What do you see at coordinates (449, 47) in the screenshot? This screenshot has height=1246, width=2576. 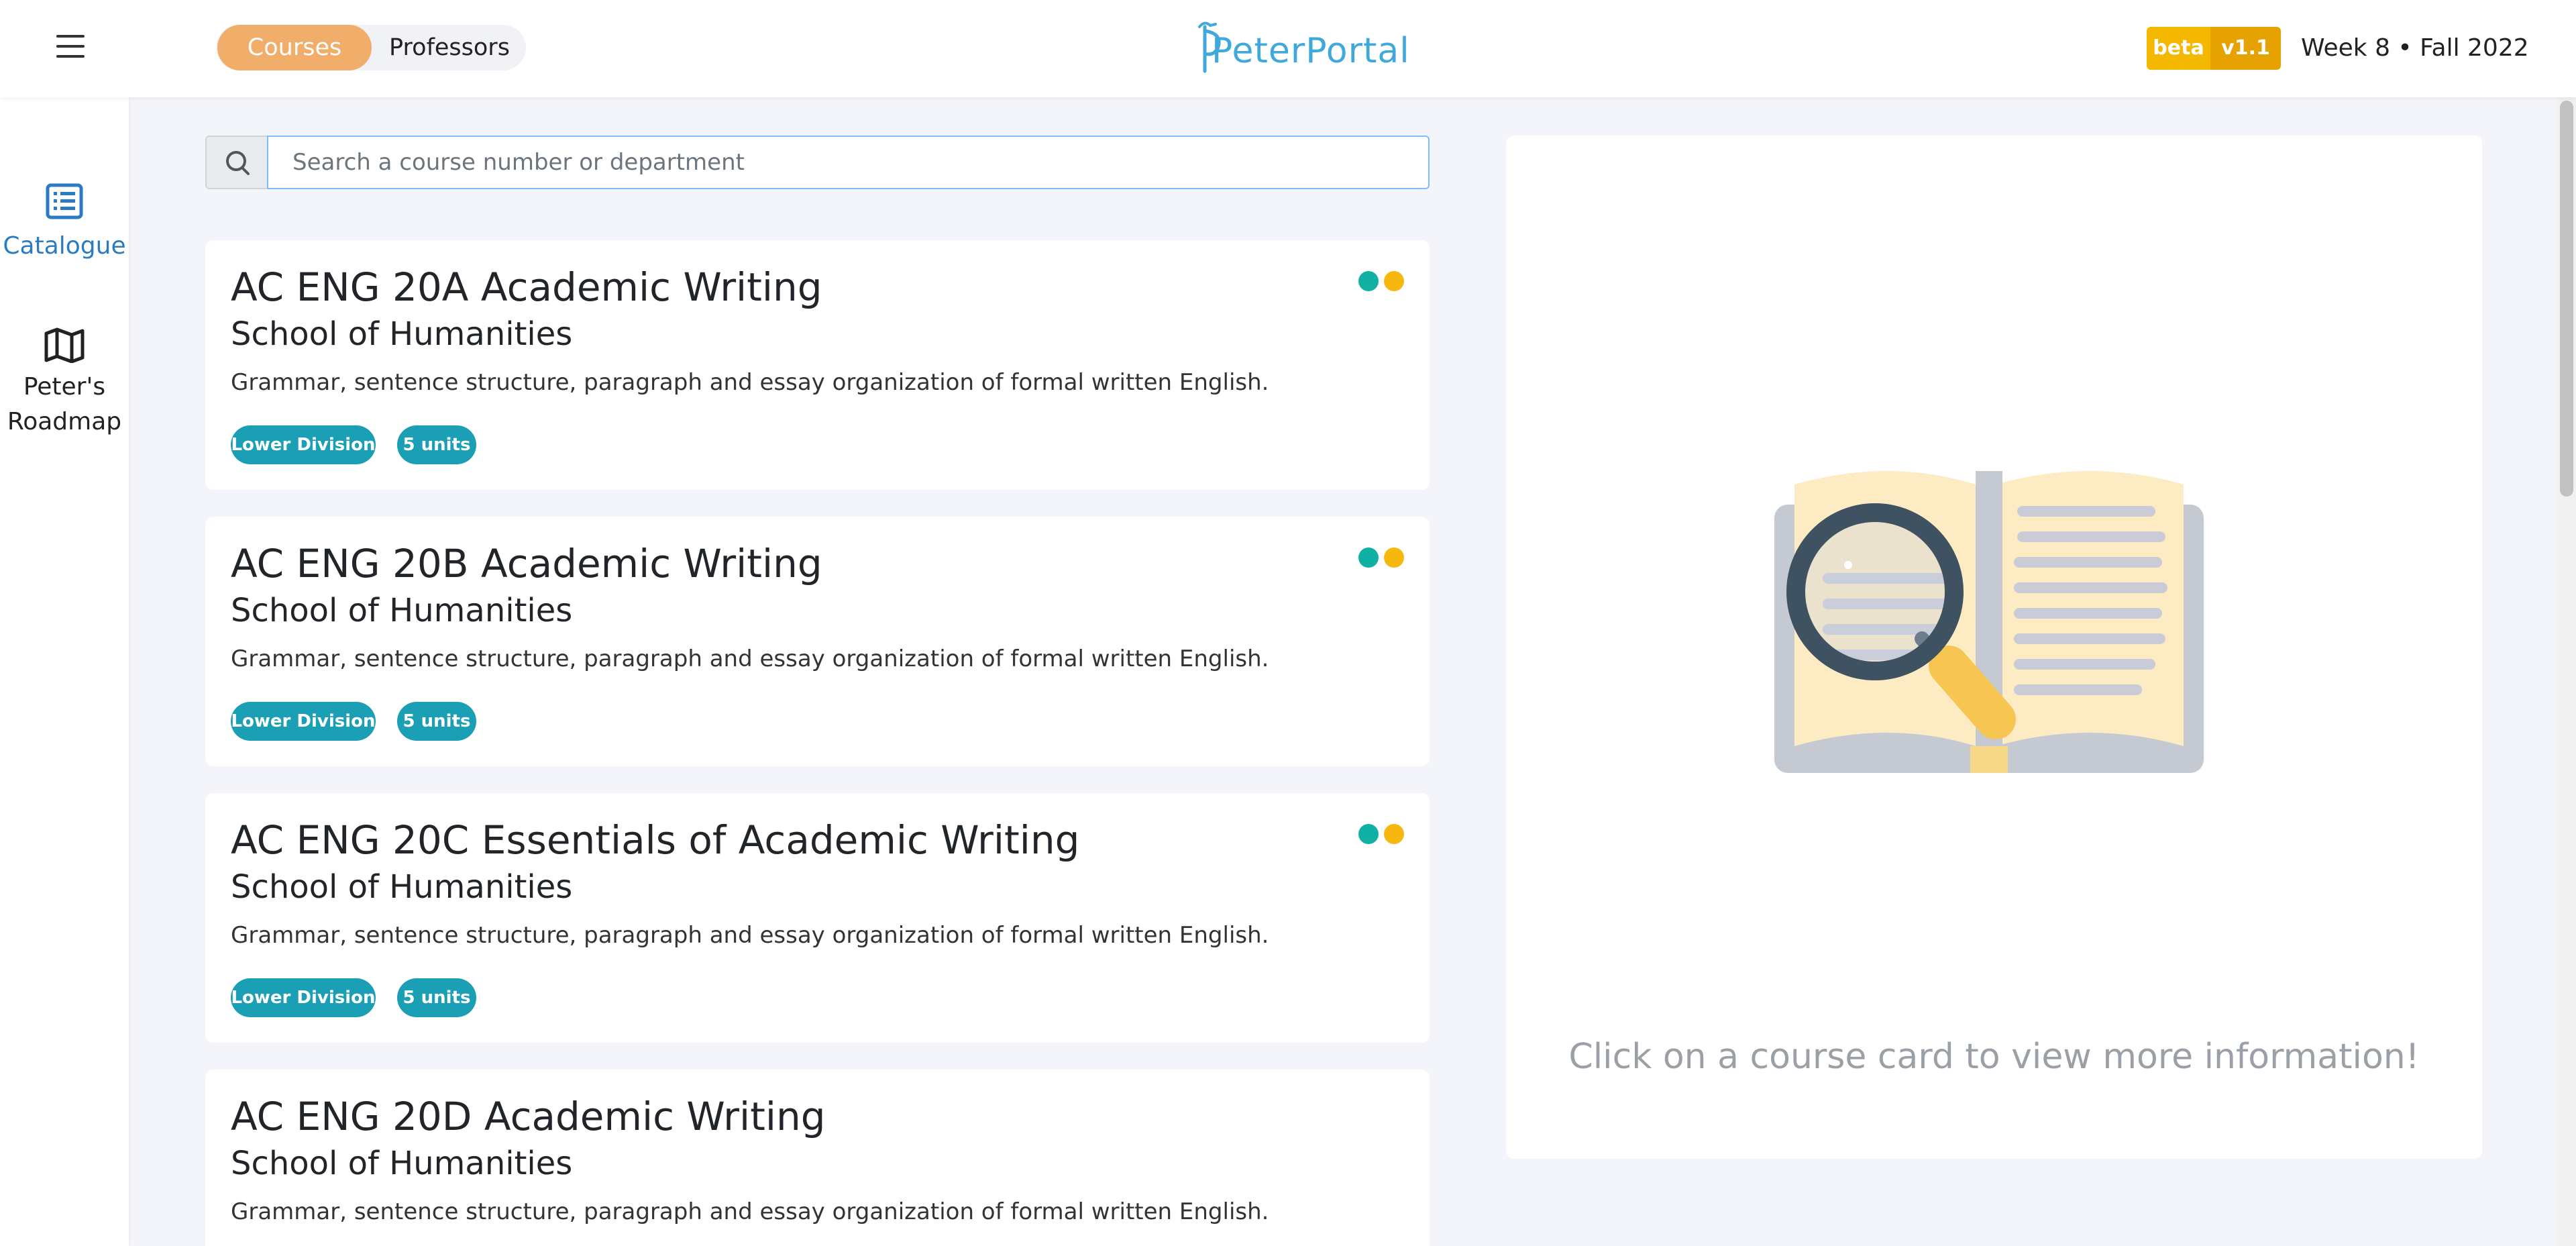 I see `professors-toggle-button: Professors` at bounding box center [449, 47].